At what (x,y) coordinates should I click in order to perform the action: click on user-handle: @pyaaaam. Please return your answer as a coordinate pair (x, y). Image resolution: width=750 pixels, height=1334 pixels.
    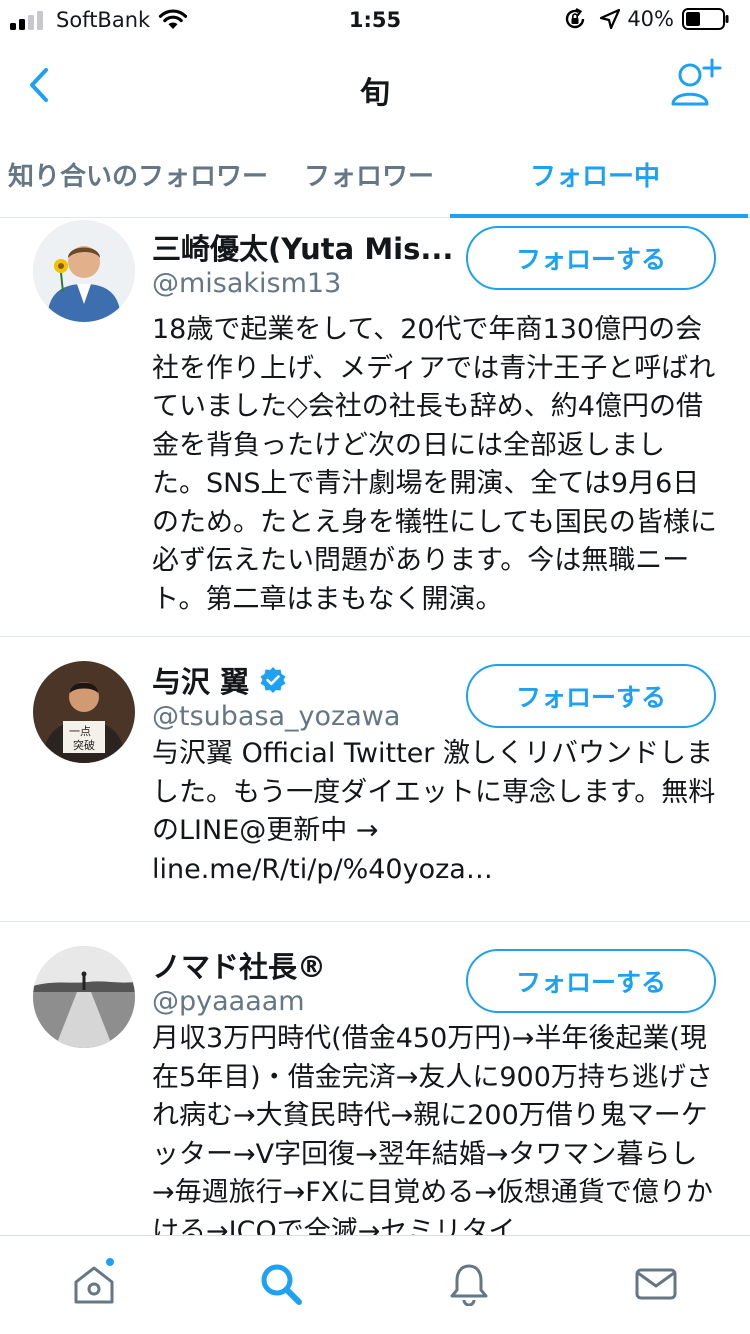
    Looking at the image, I should click on (228, 1001).